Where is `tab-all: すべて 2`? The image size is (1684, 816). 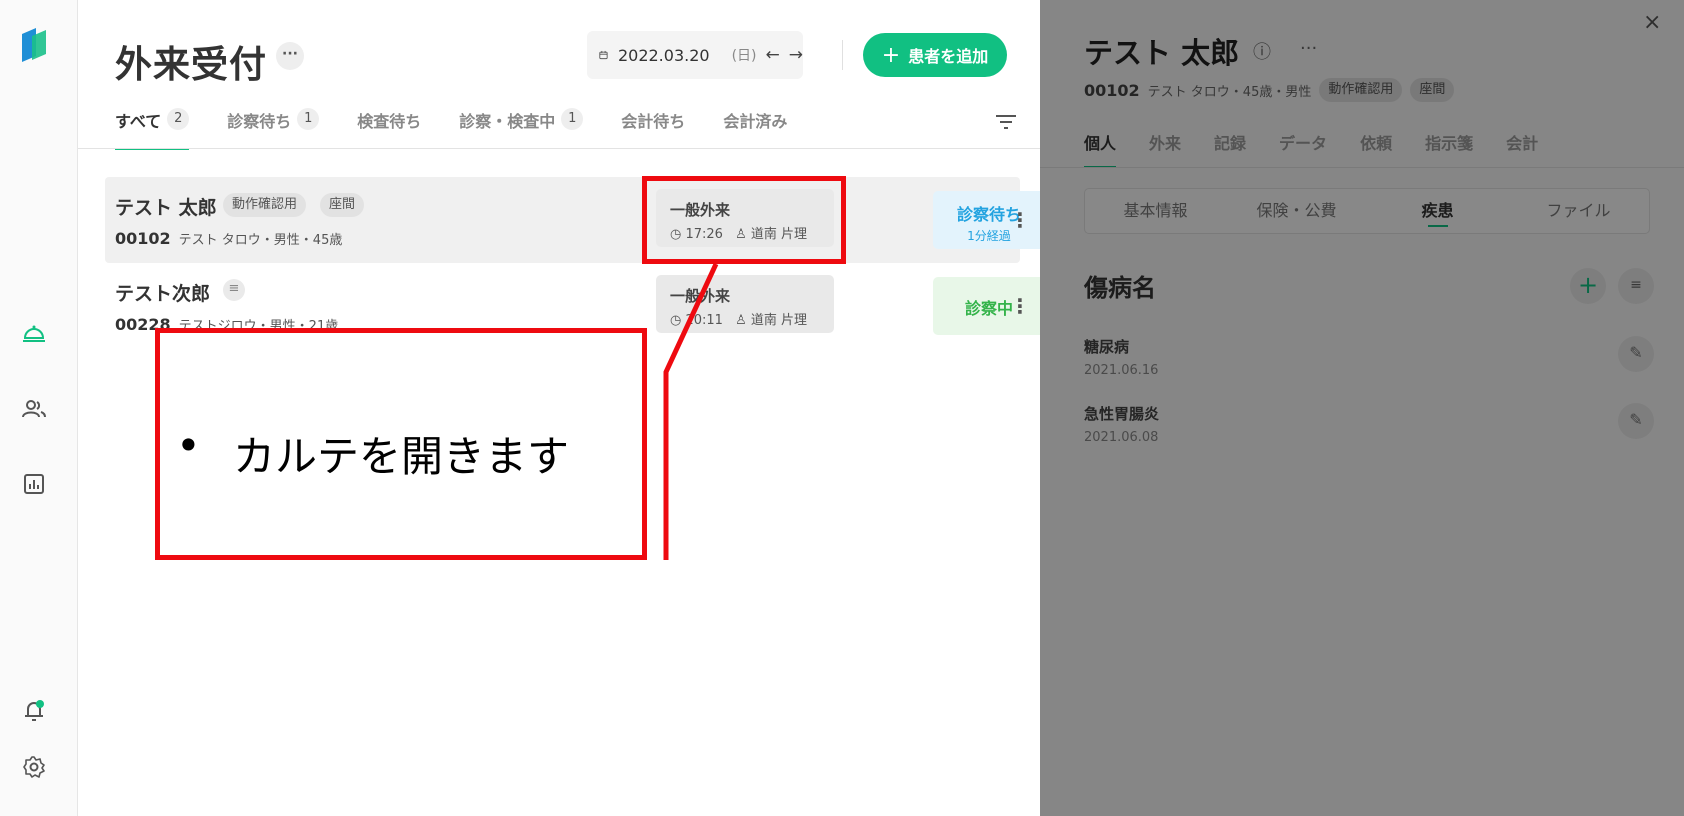
tab-all: すべて 2 is located at coordinates (152, 129).